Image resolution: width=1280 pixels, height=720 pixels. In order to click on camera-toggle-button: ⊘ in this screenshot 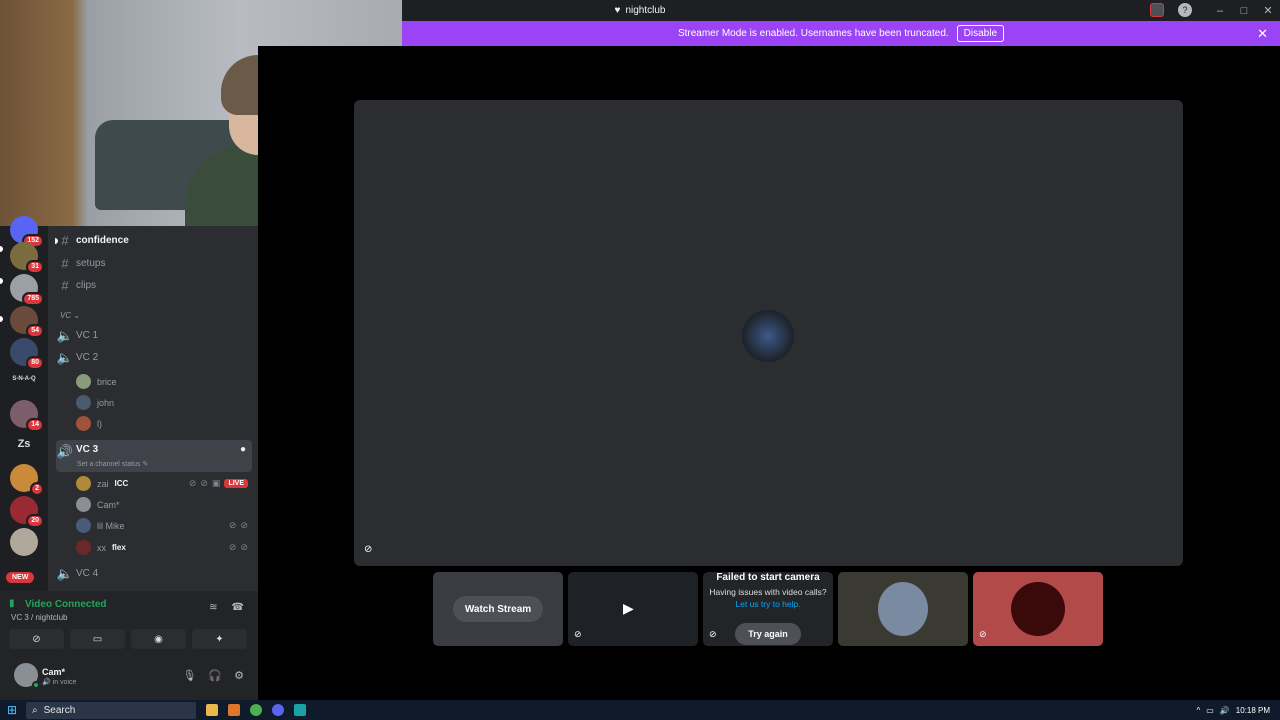, I will do `click(36, 639)`.